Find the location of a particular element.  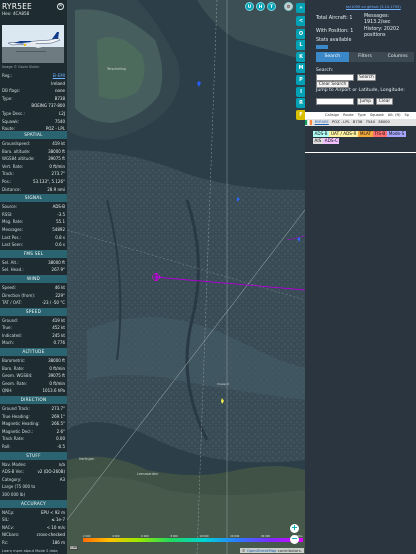

info-label: Distance: is located at coordinates (11, 190).